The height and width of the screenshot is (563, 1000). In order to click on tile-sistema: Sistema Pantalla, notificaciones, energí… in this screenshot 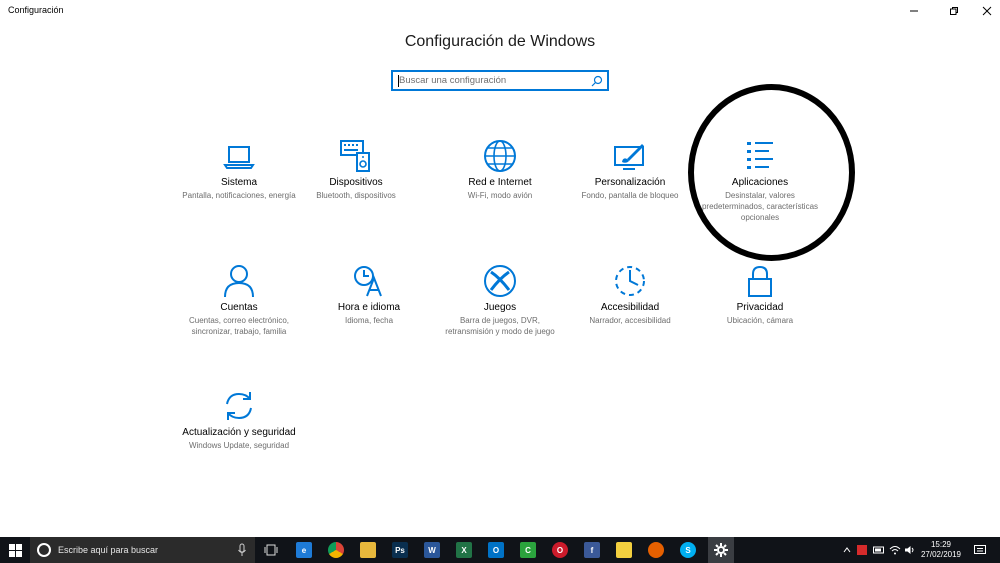, I will do `click(239, 170)`.